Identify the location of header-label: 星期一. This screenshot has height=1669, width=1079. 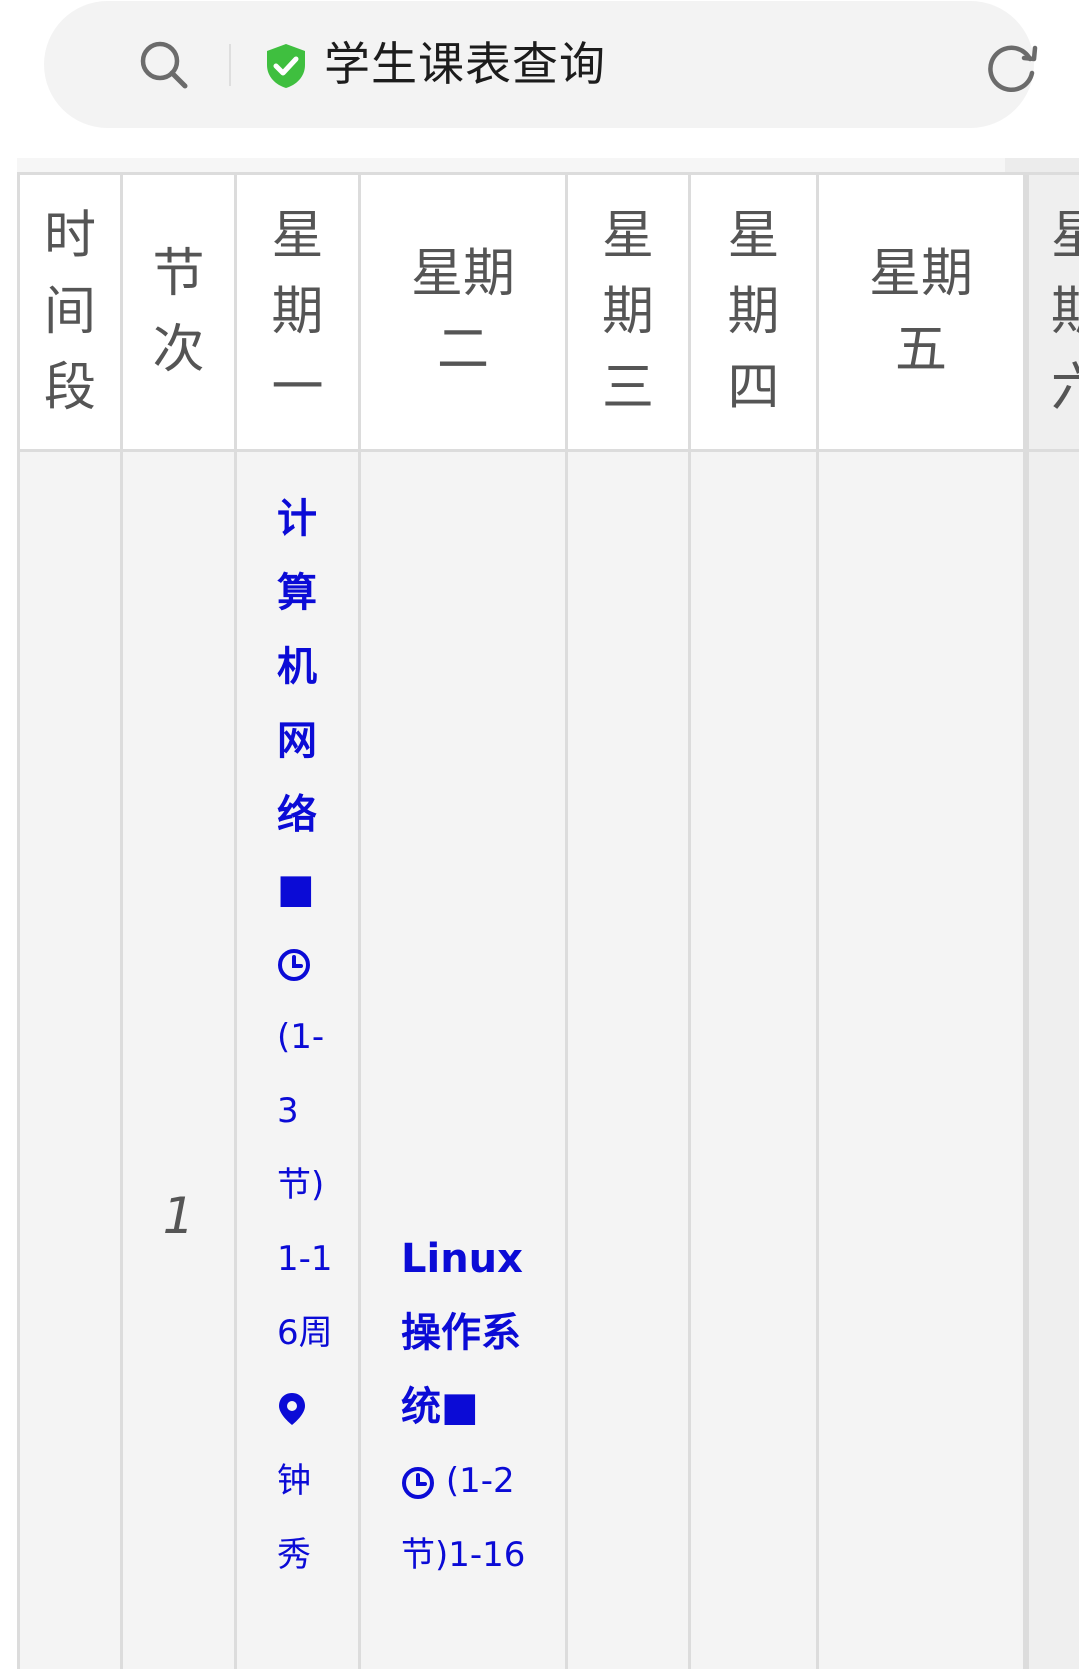
(297, 312).